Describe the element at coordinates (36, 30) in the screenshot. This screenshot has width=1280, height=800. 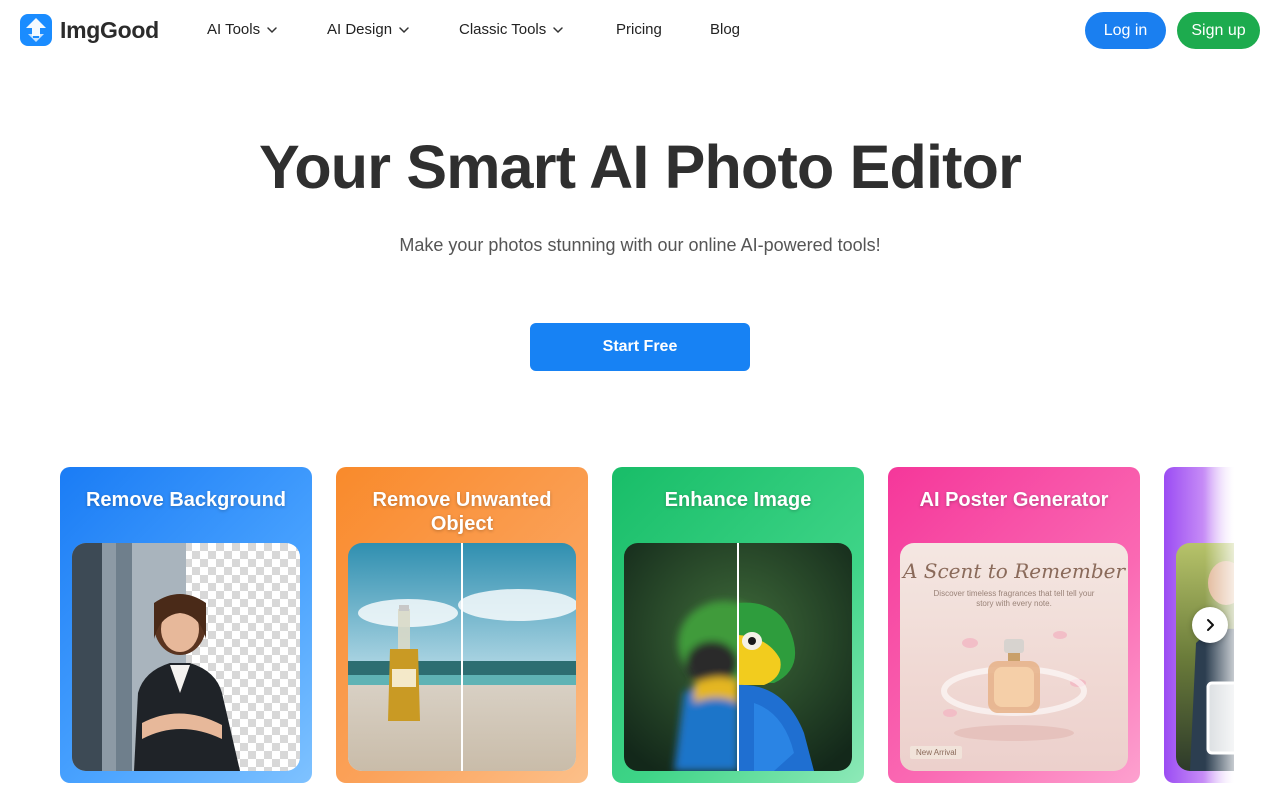
I see `imggood-logo-icon` at that location.